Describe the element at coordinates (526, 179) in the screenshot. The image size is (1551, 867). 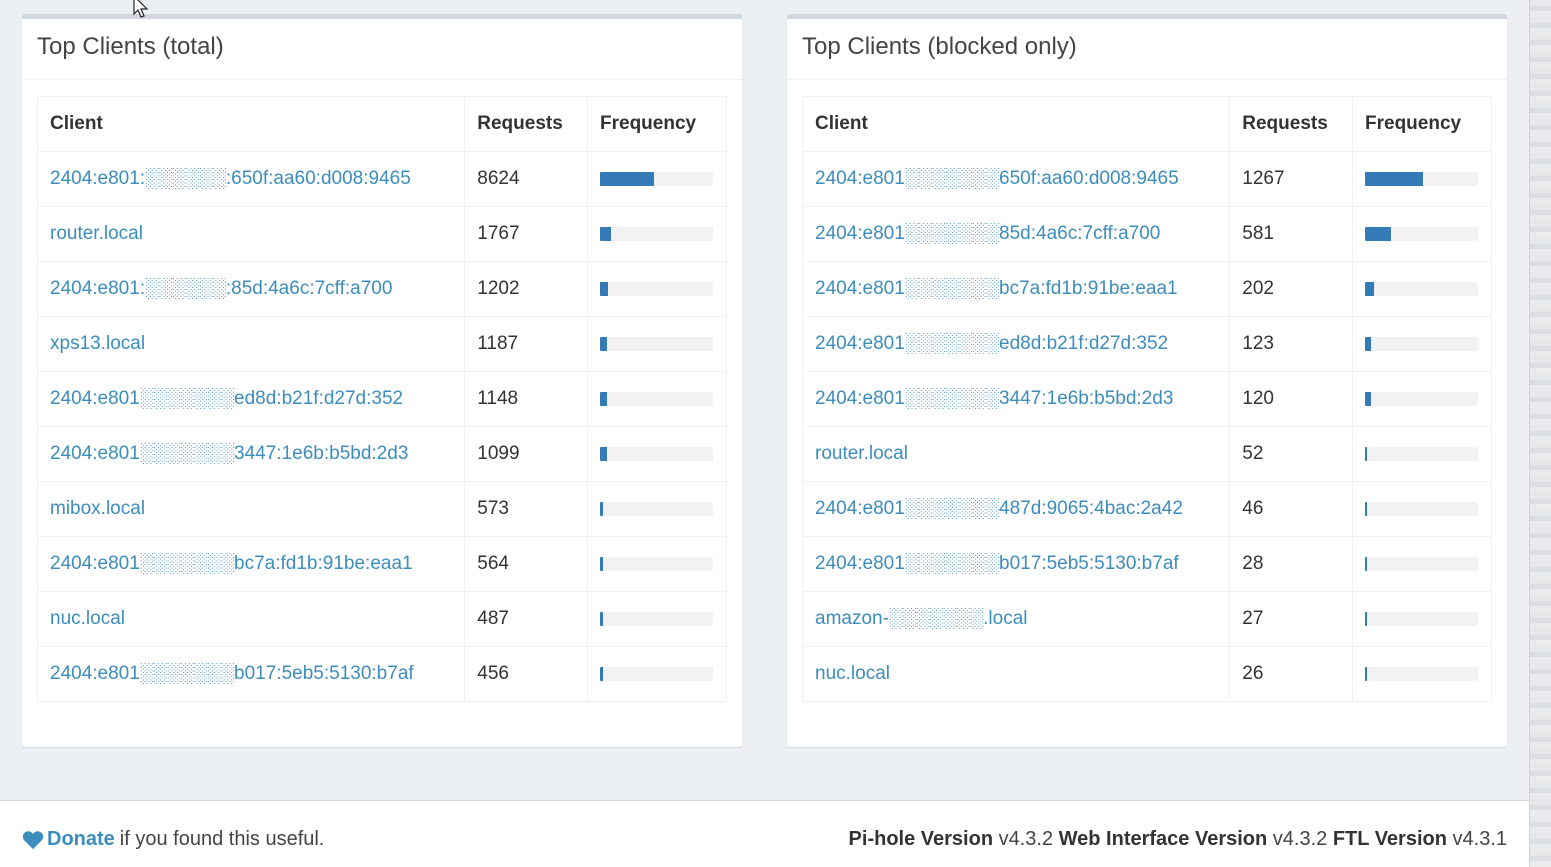
I see `requests-cell: 8624` at that location.